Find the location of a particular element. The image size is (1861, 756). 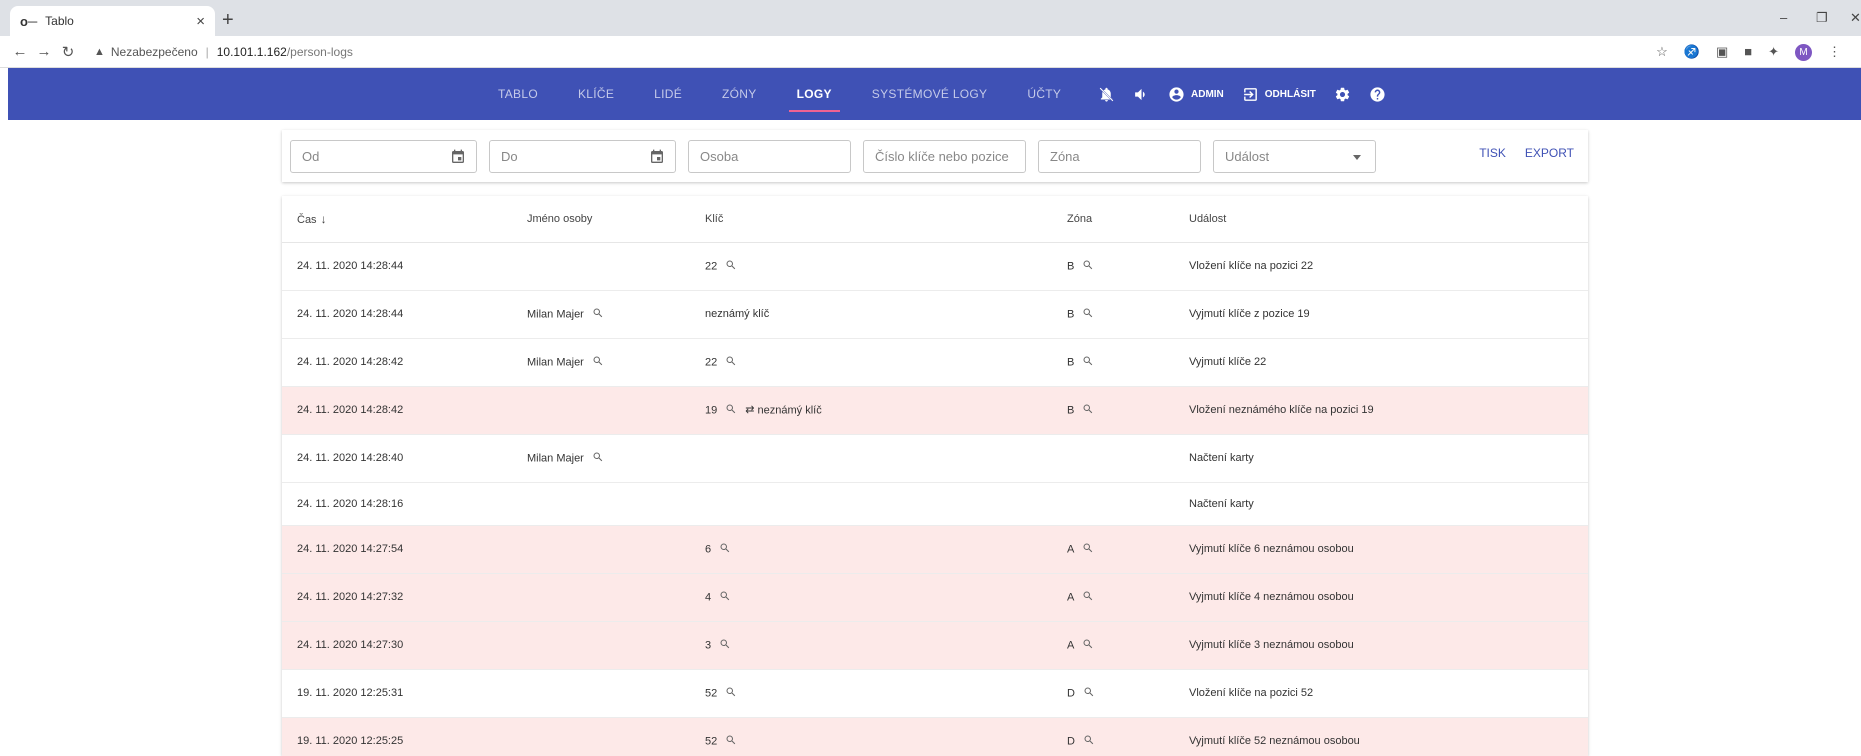

cell-event: Vyjmutí klíče 3 neznámou osobou is located at coordinates (1381, 645).